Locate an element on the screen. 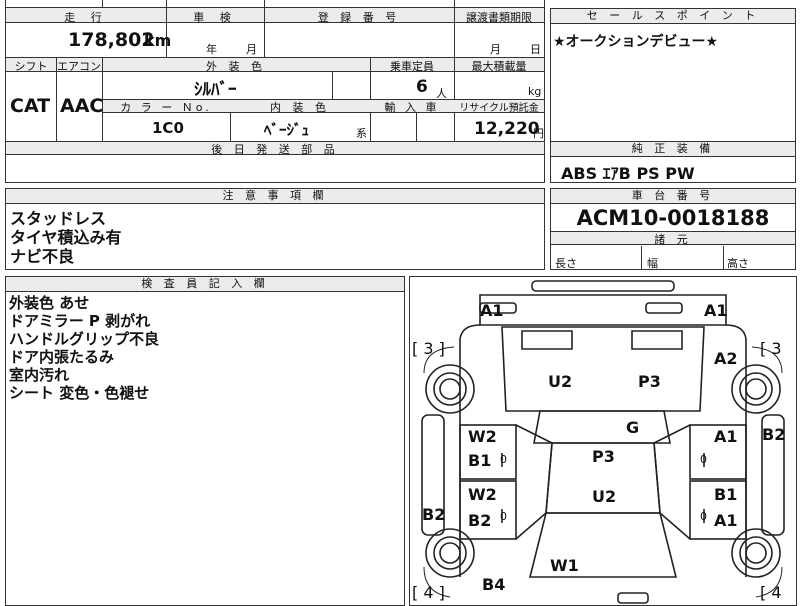  mark-a1-front-left: A1 is located at coordinates (492, 310).